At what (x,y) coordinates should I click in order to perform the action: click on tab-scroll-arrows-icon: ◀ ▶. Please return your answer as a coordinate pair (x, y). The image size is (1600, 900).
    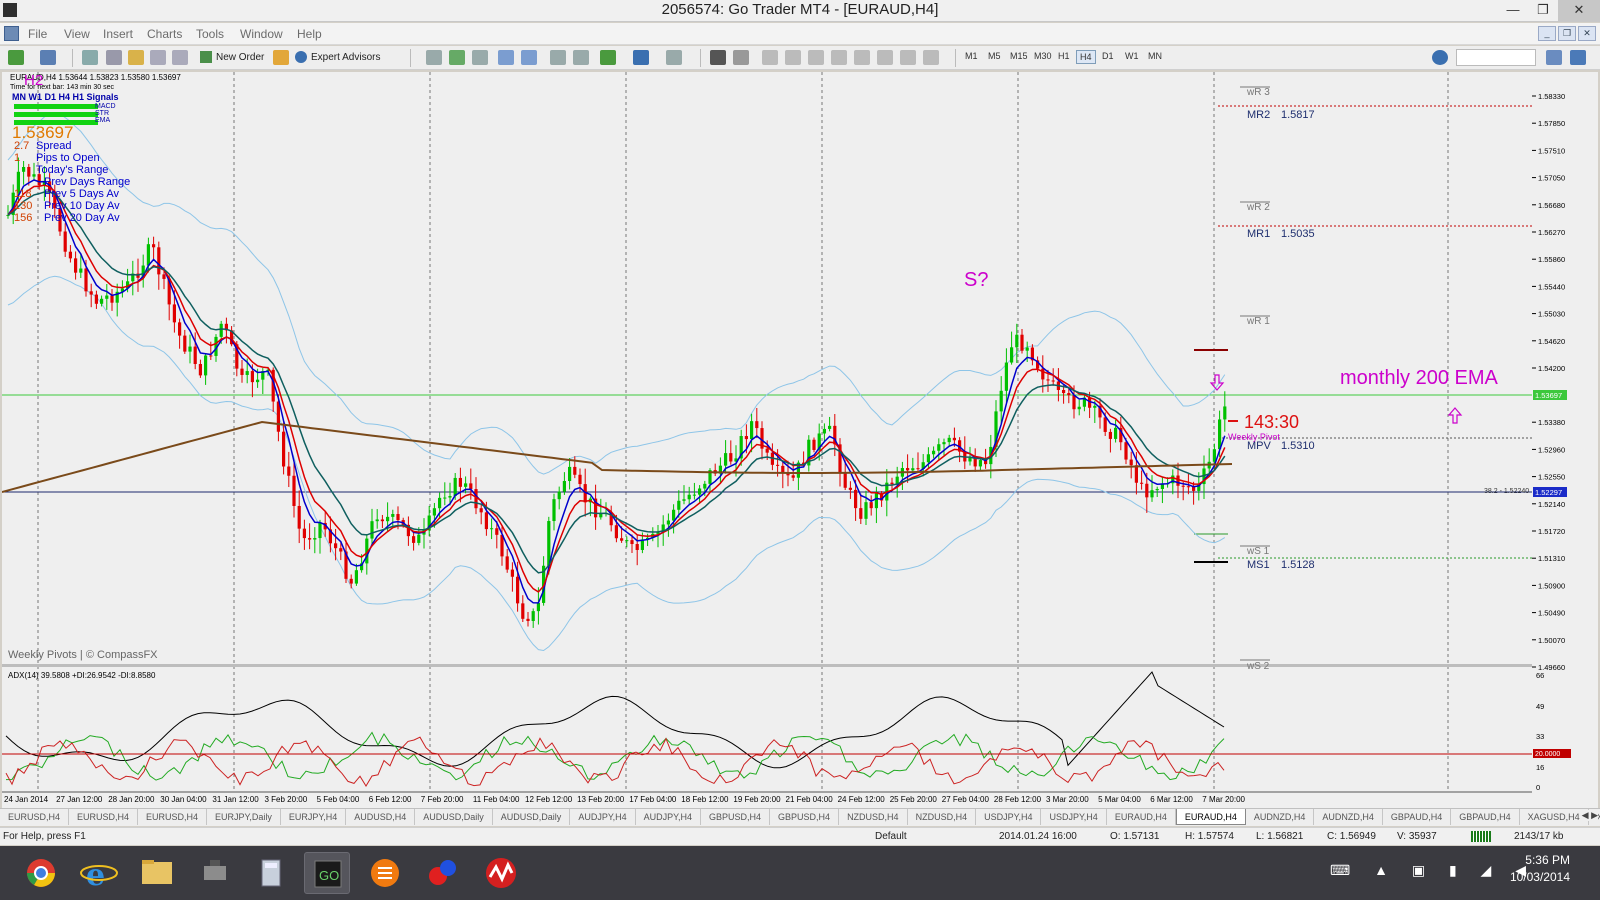
    Looking at the image, I should click on (1589, 815).